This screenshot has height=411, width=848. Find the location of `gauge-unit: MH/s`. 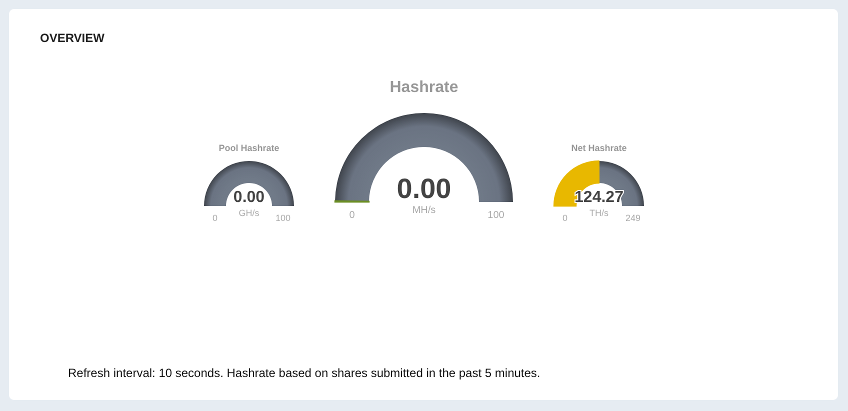

gauge-unit: MH/s is located at coordinates (424, 210).